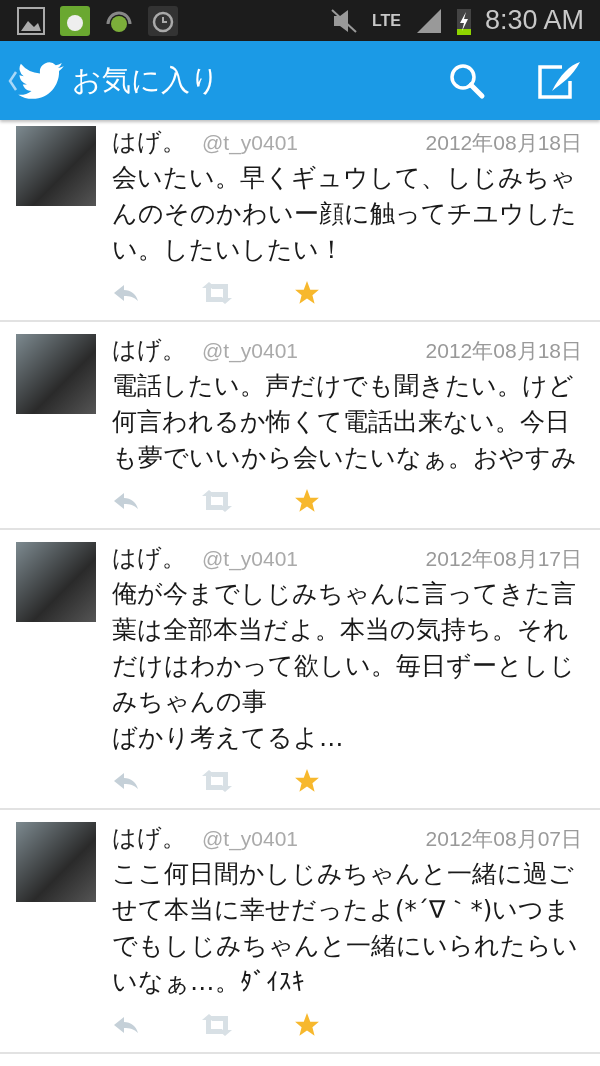 Image resolution: width=600 pixels, height=1066 pixels. I want to click on status-time: 8:30 AM, so click(534, 20).